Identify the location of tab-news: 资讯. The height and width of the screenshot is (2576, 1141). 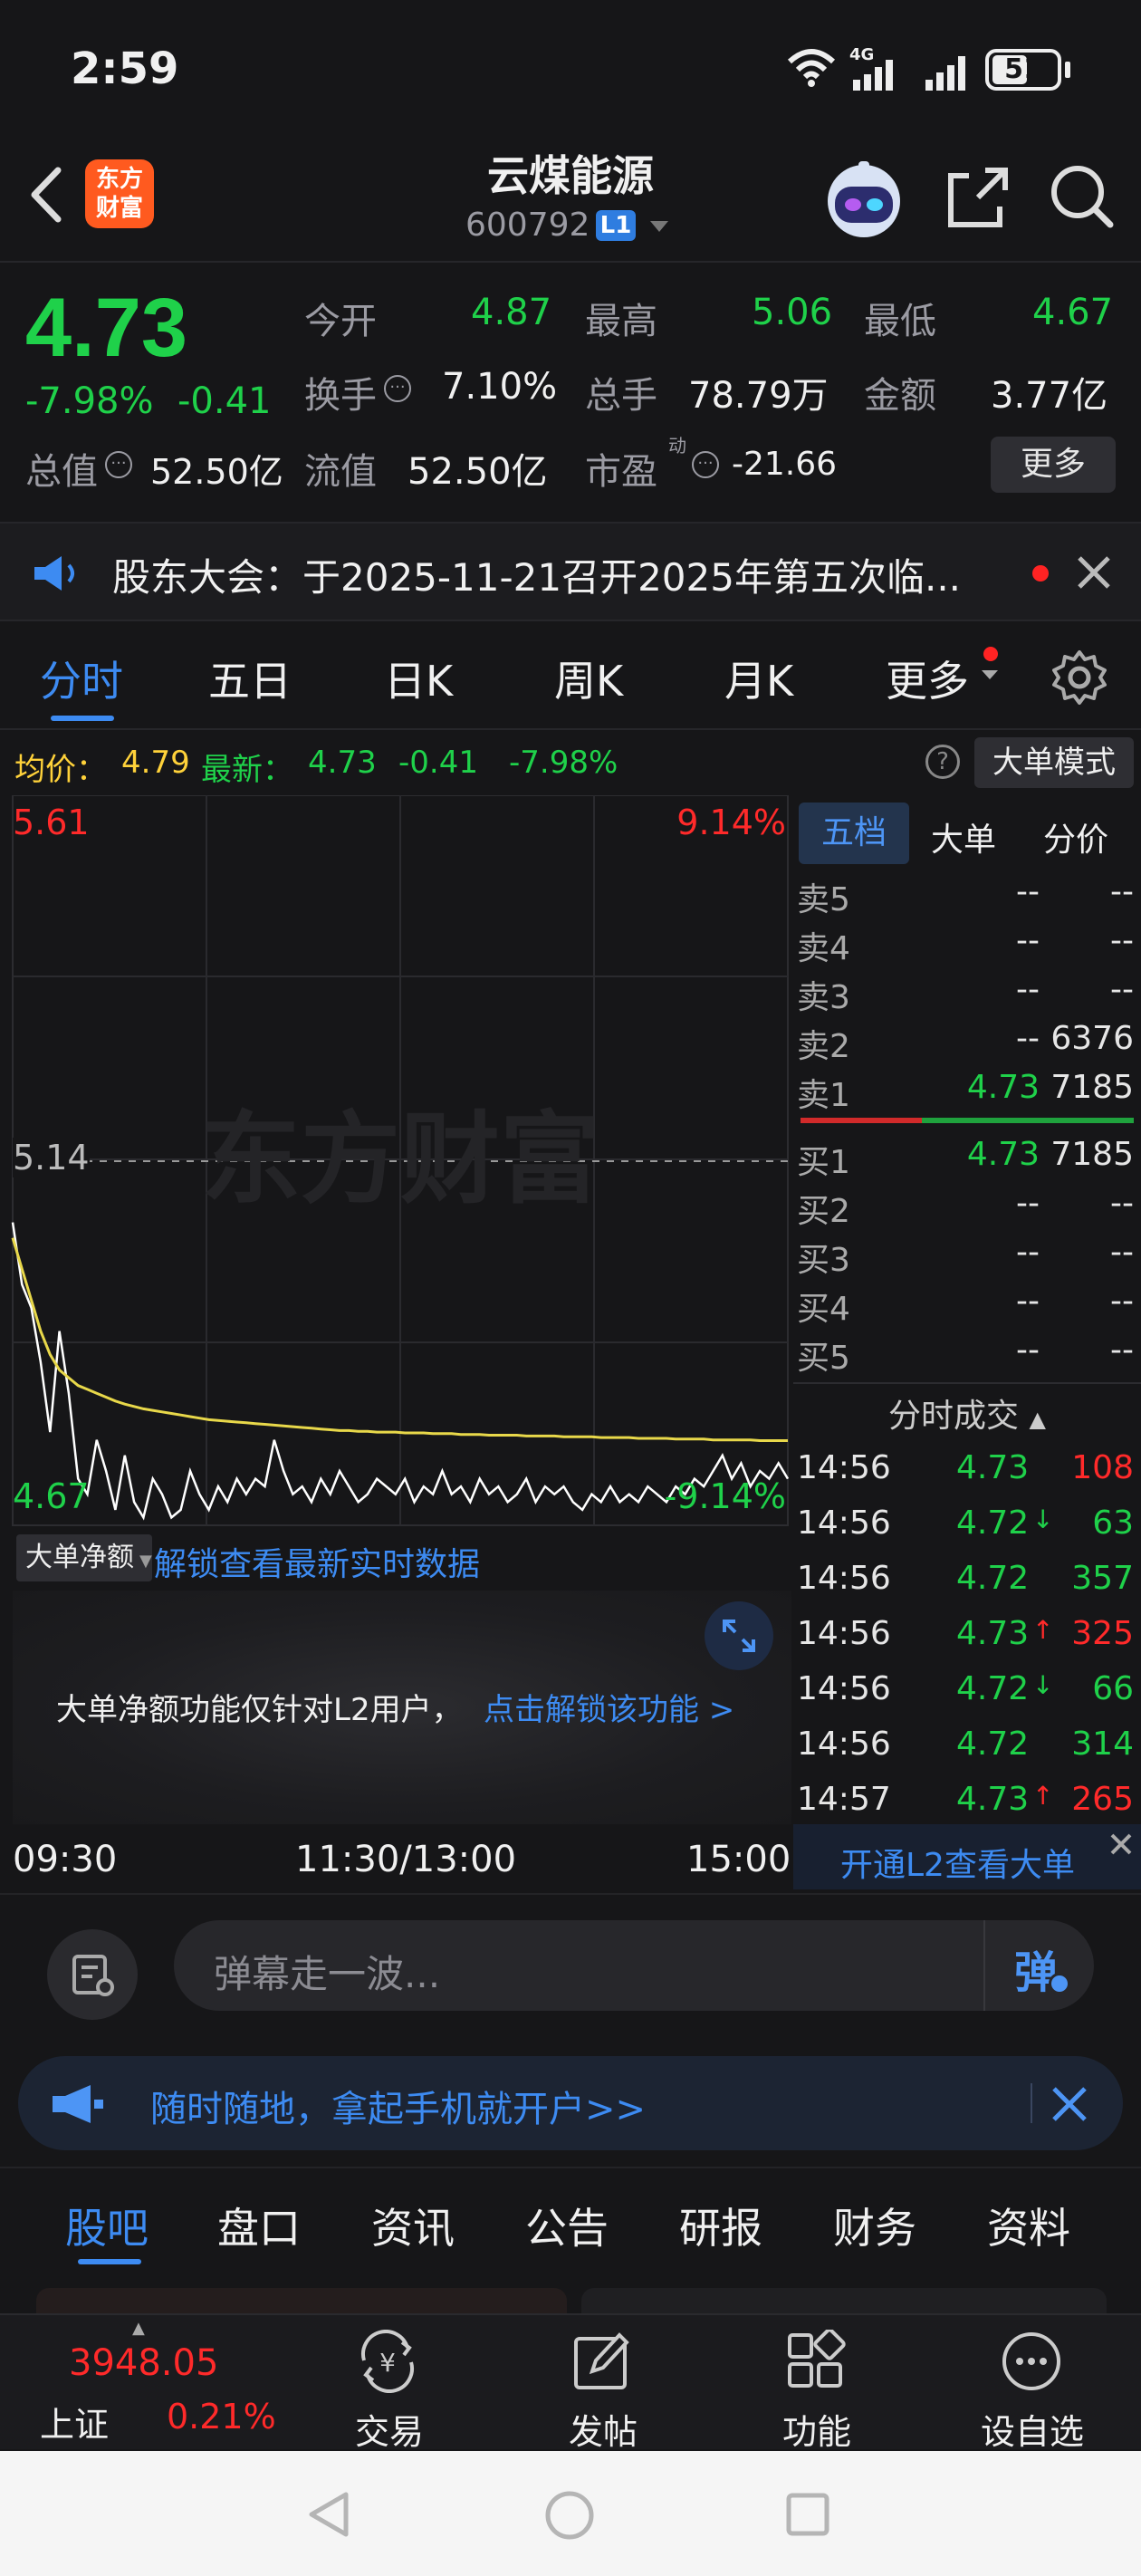
(413, 2225).